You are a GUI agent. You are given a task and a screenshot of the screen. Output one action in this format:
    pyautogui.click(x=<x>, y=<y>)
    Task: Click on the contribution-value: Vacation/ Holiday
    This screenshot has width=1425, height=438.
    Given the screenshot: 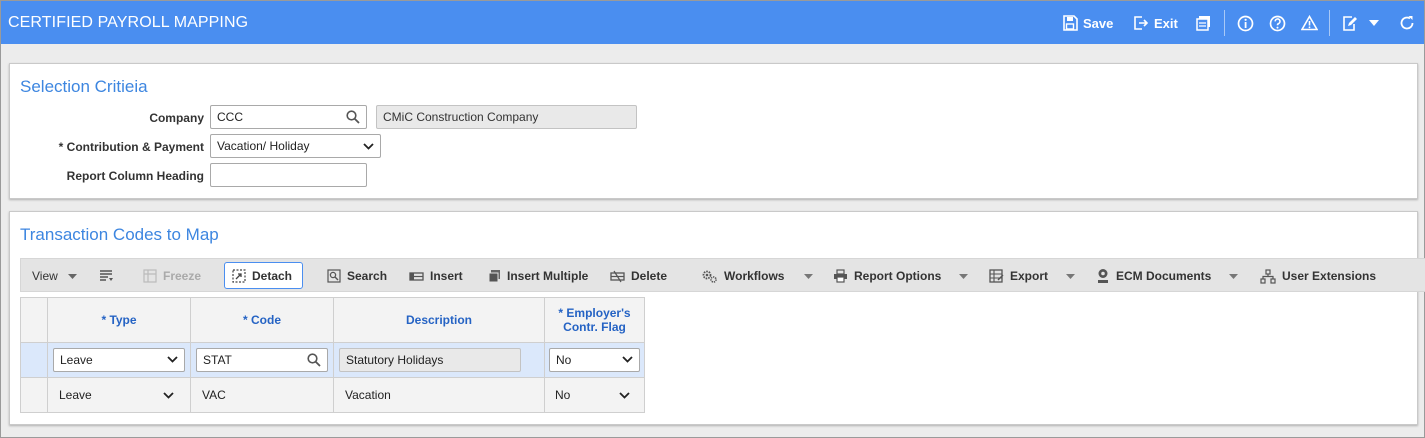 What is the action you would take?
    pyautogui.click(x=263, y=146)
    